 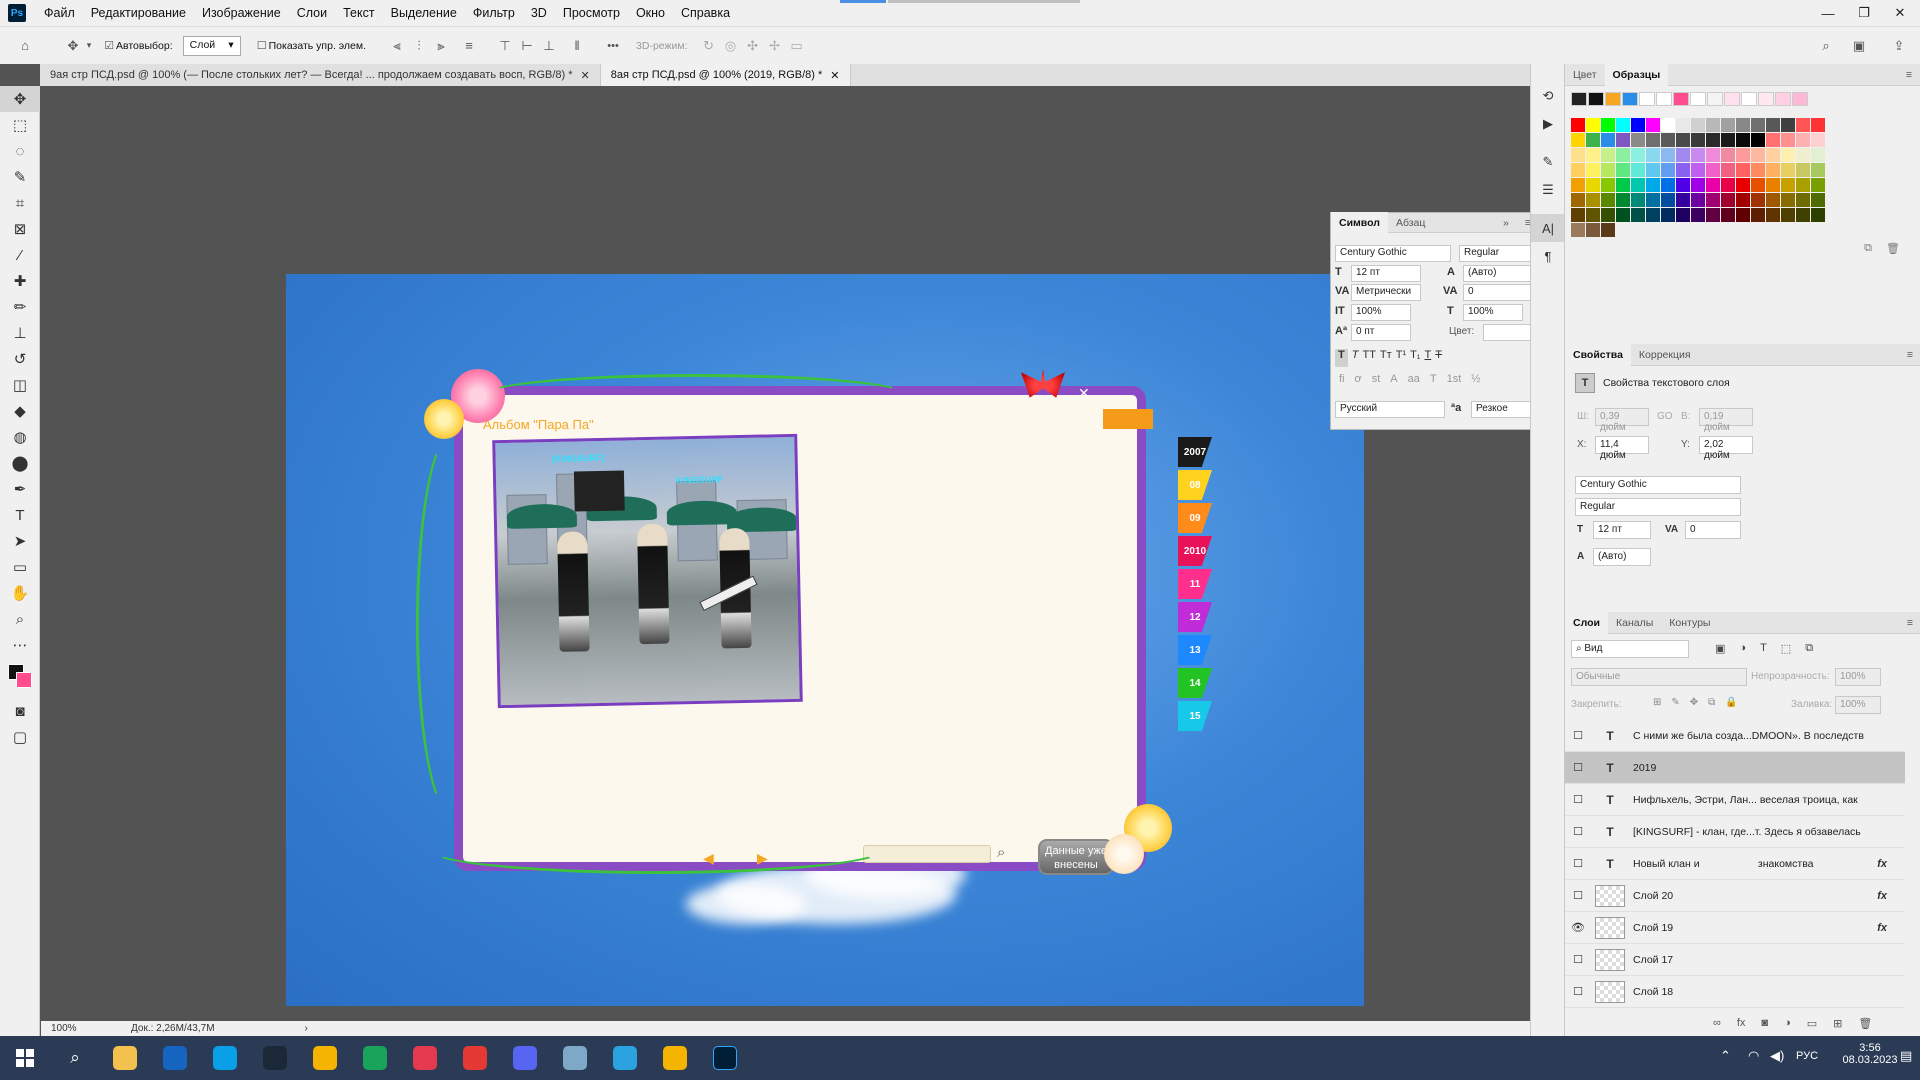 What do you see at coordinates (211, 45) in the screenshot?
I see `autoselect-dropdown: Слой ▾` at bounding box center [211, 45].